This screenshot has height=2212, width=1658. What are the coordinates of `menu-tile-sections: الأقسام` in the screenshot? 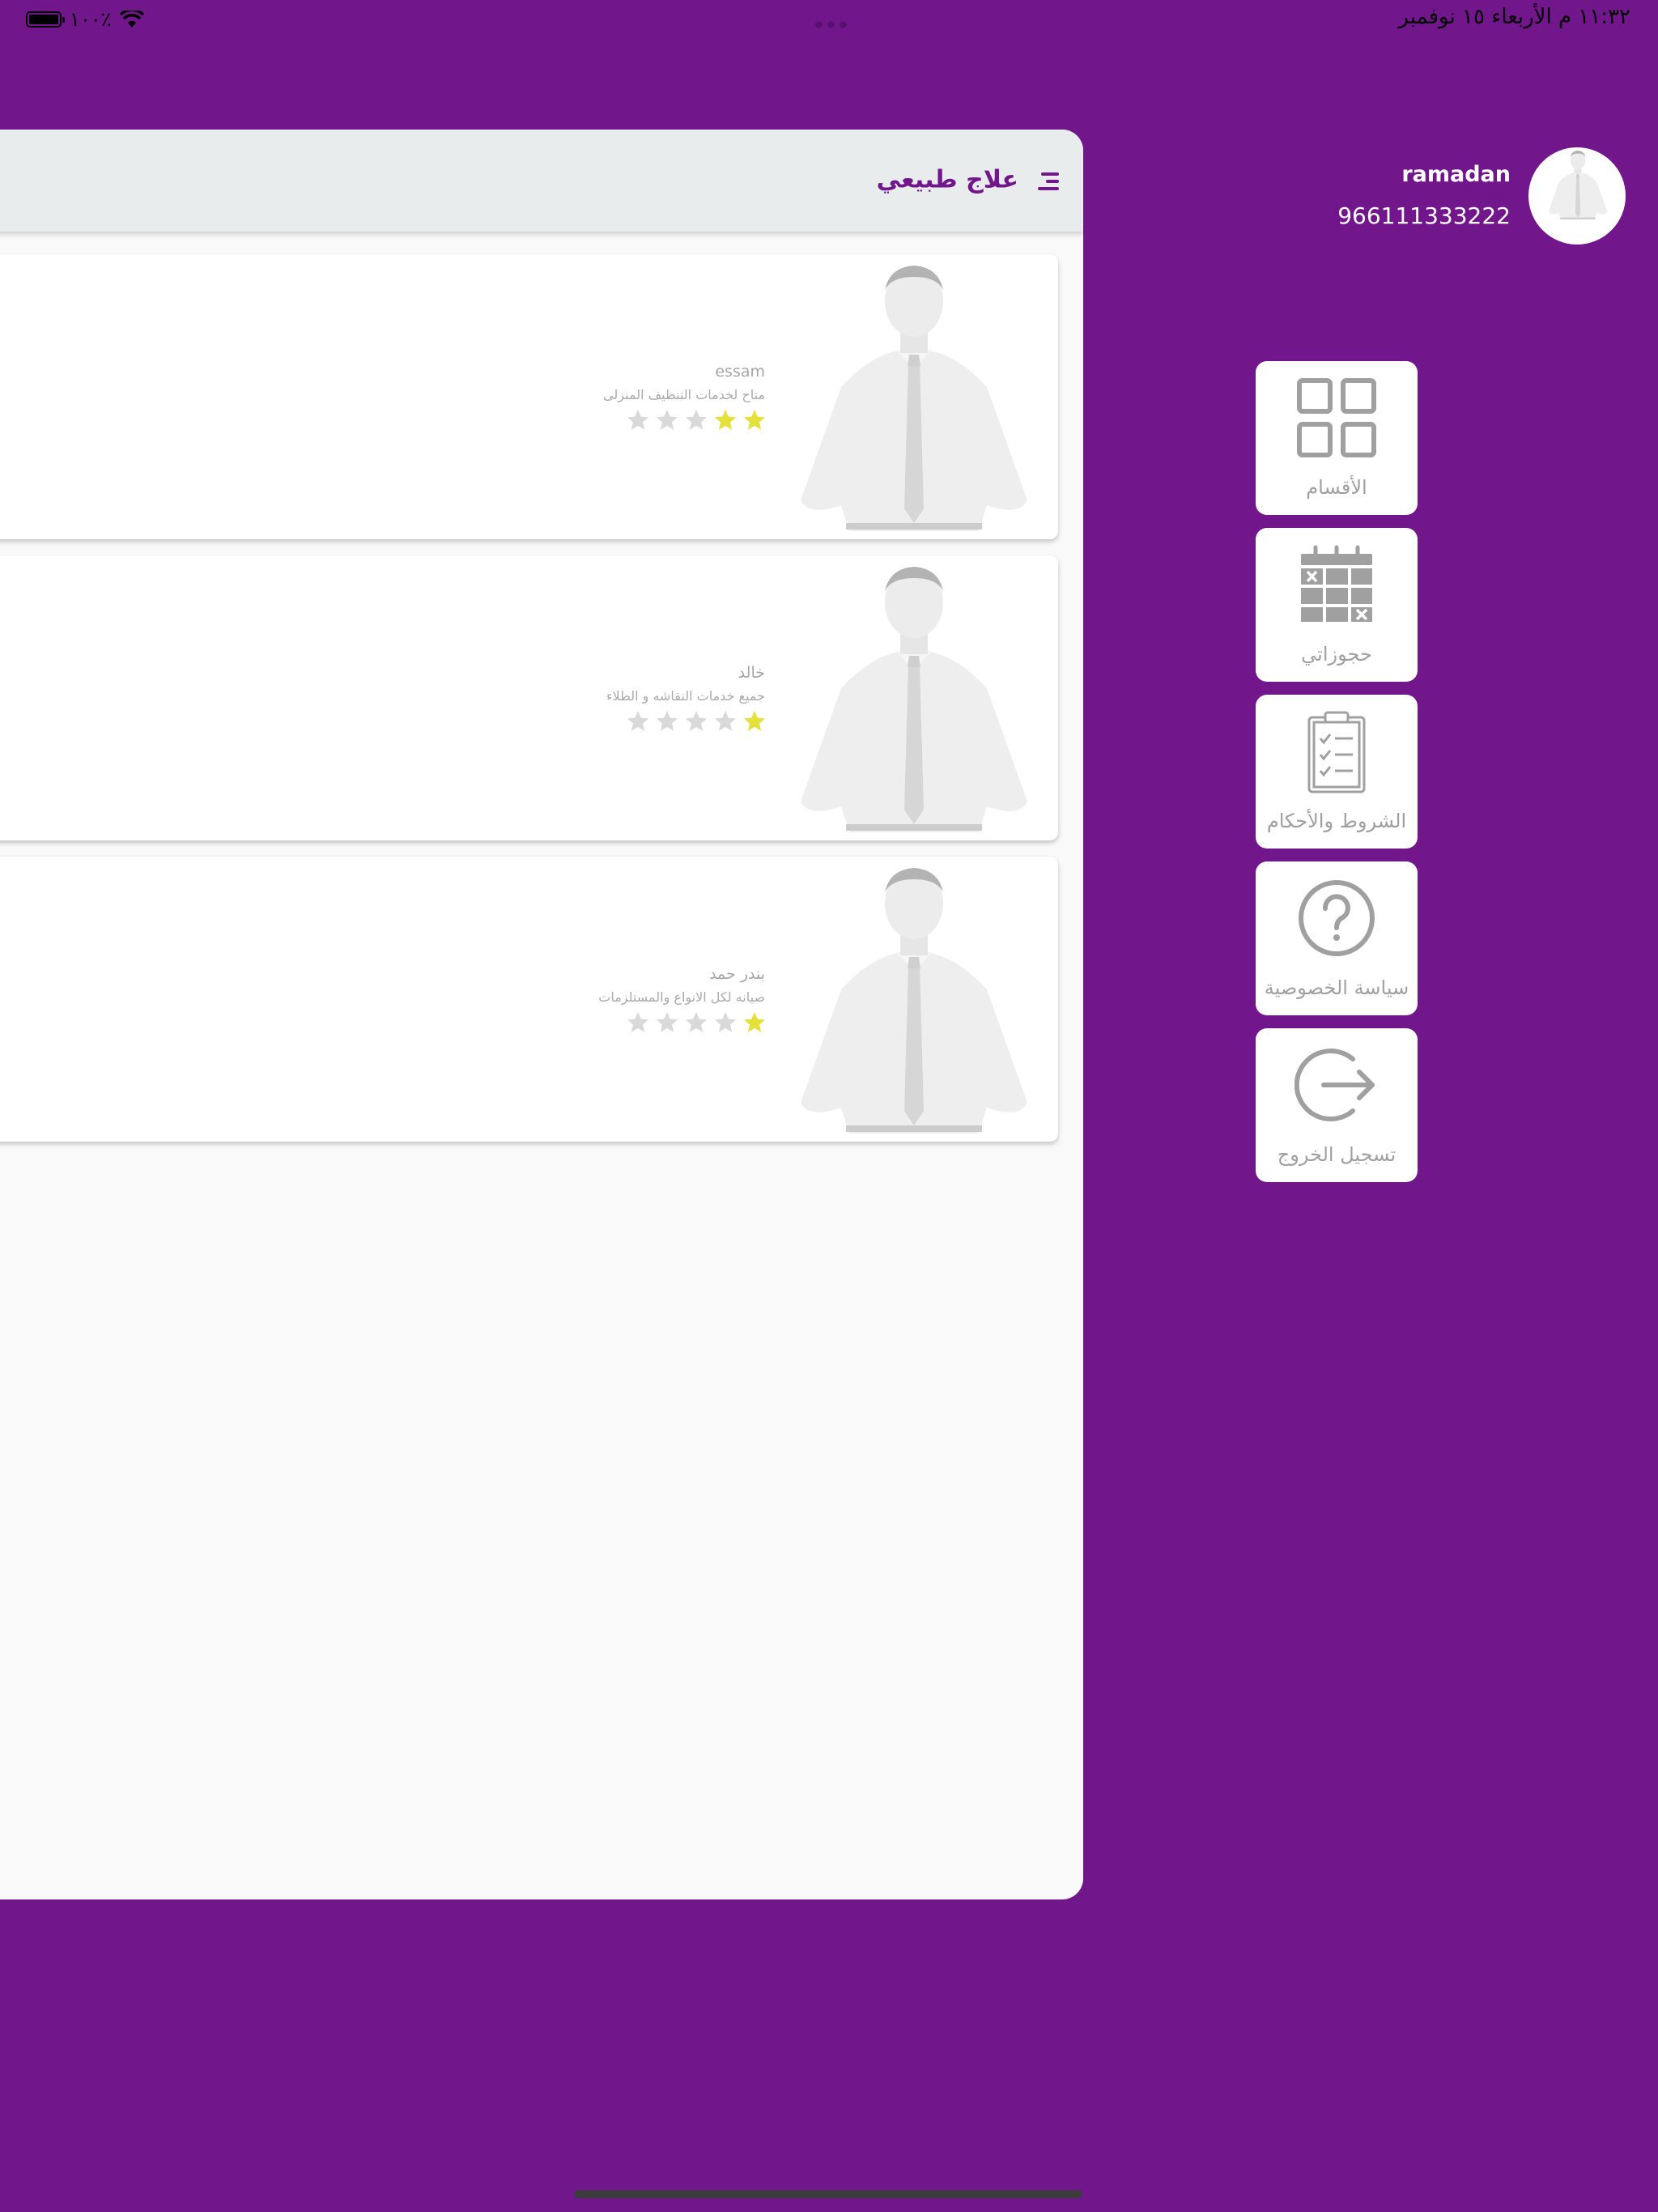 It's located at (1337, 438).